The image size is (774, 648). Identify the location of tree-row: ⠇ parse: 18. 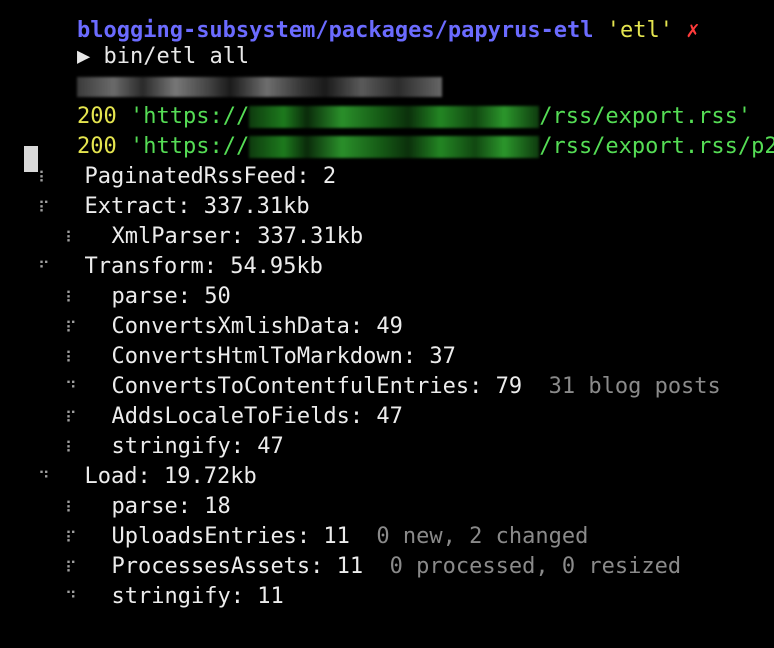
(148, 507).